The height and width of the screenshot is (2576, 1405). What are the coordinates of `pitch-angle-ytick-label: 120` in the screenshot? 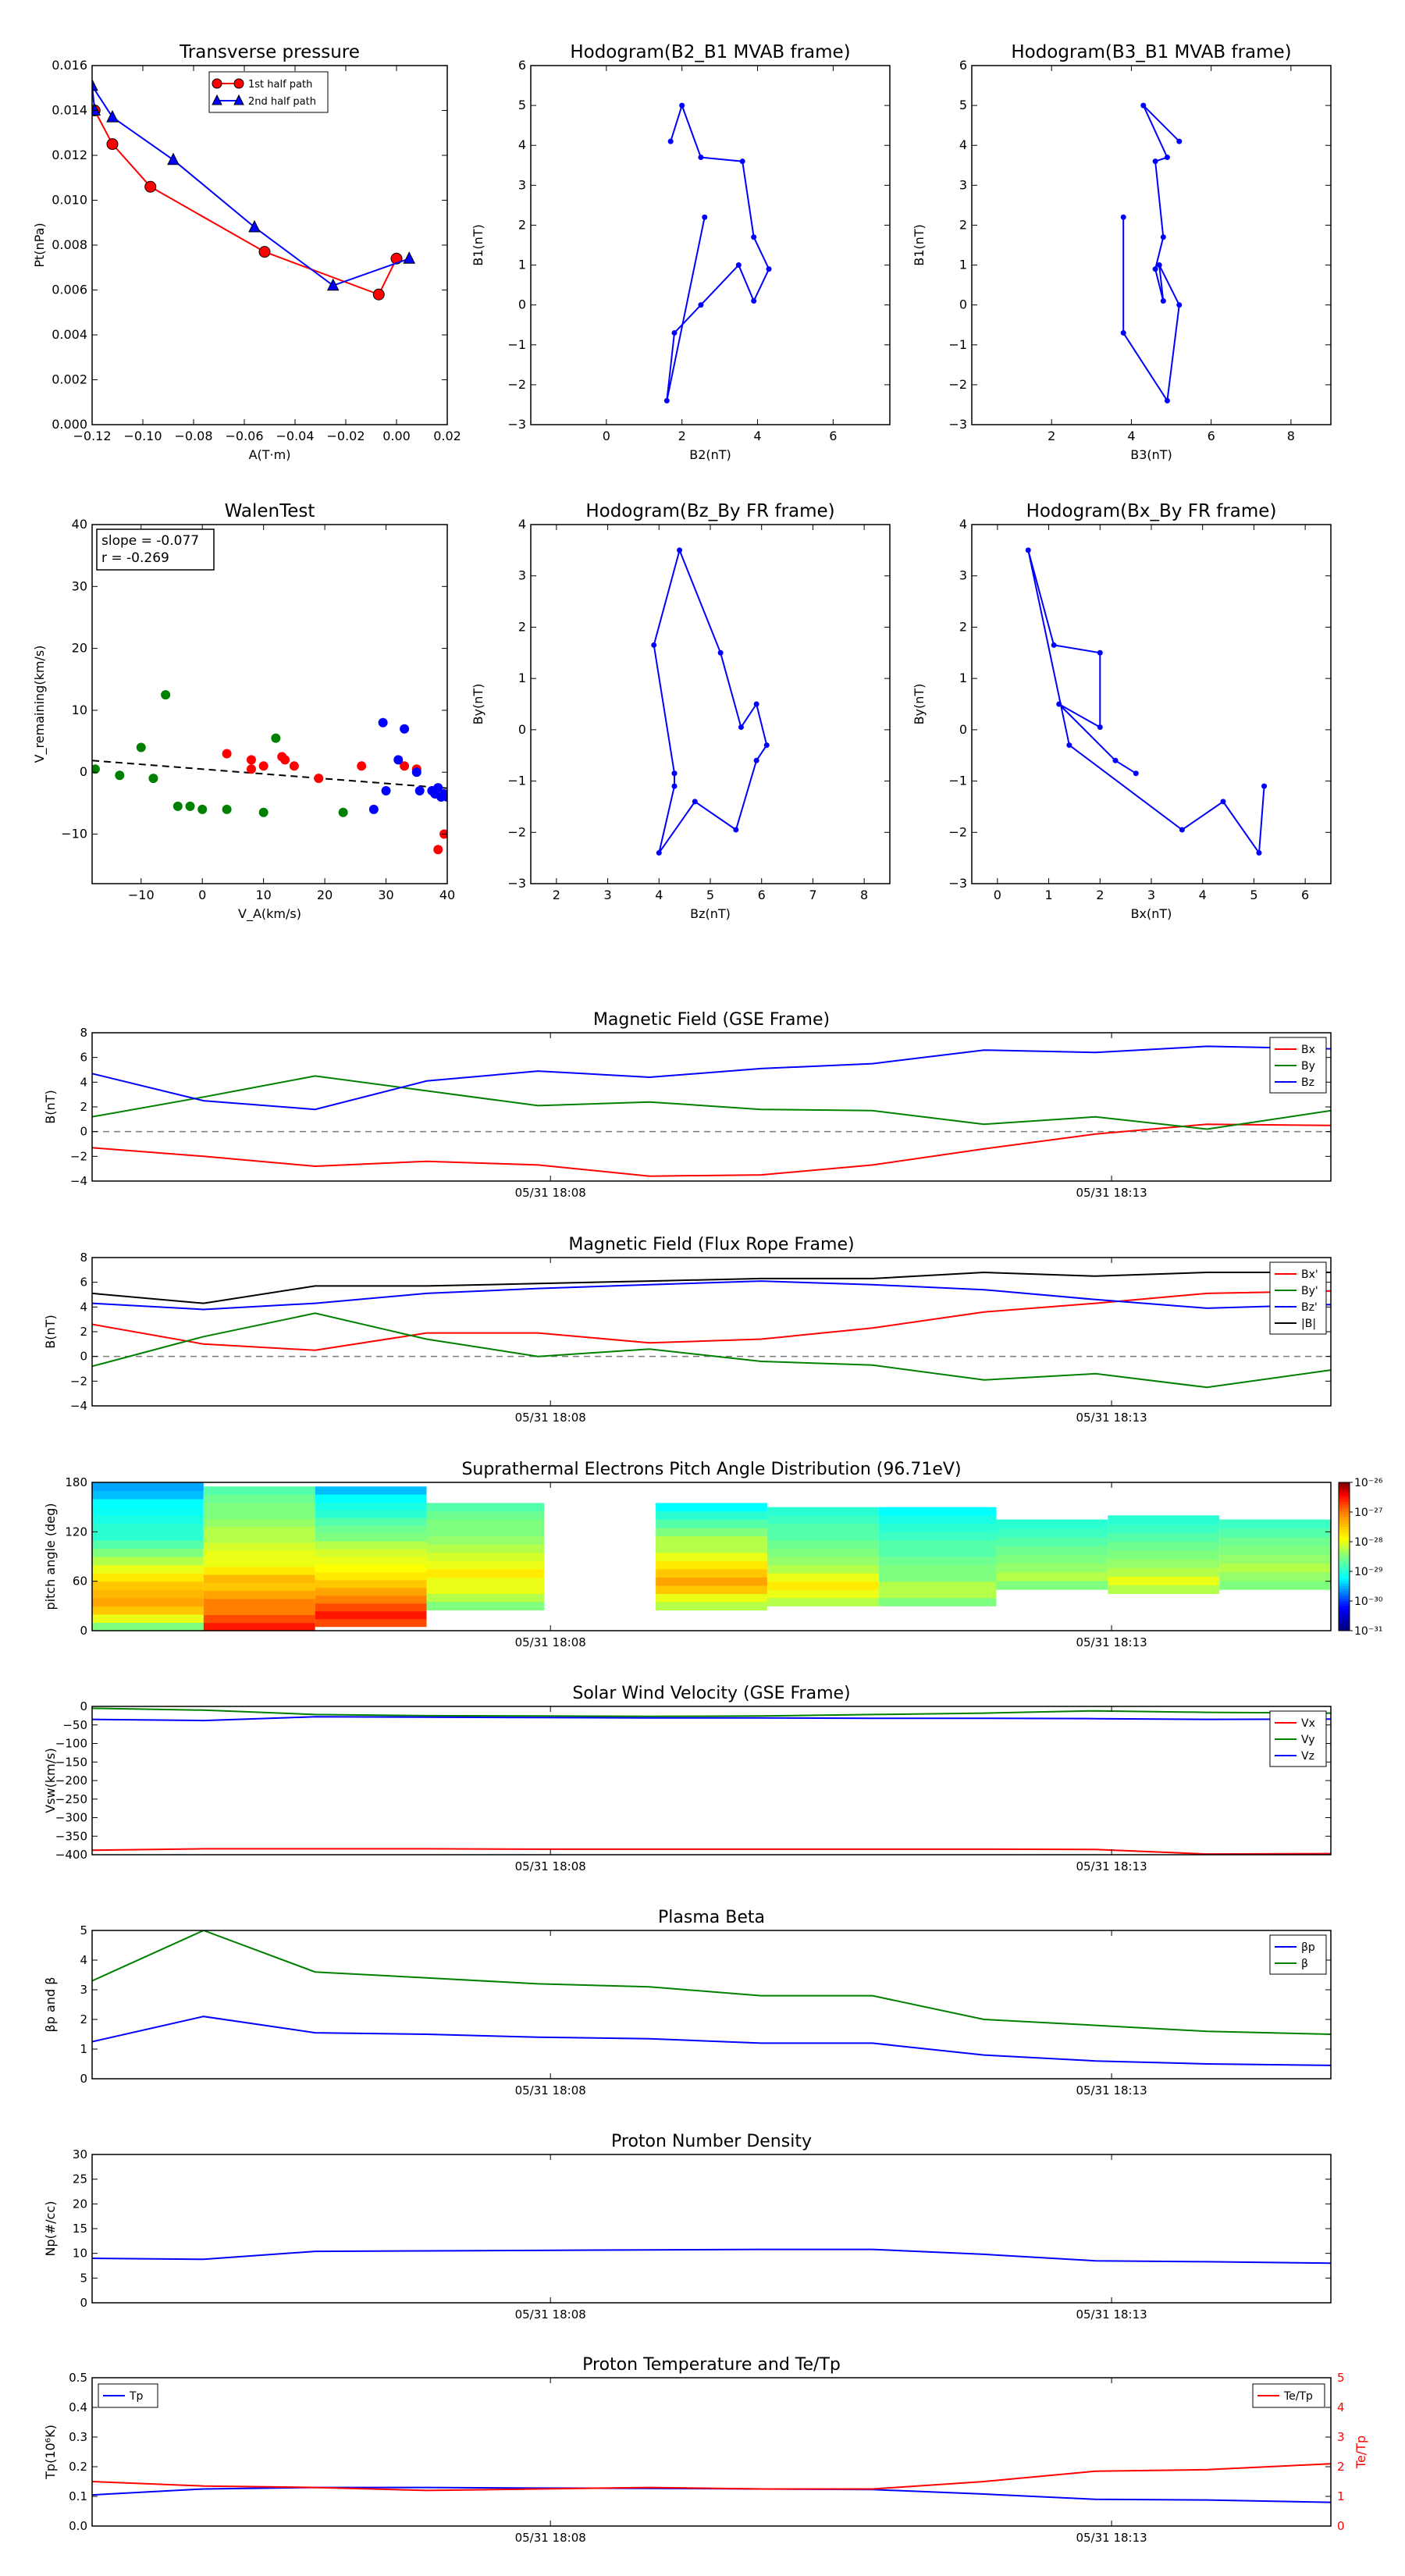 It's located at (76, 1532).